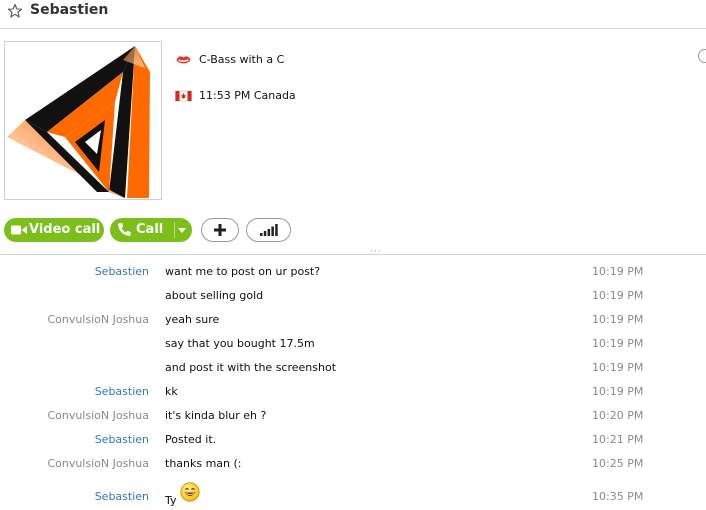  Describe the element at coordinates (183, 60) in the screenshot. I see `skype-lips-icon` at that location.